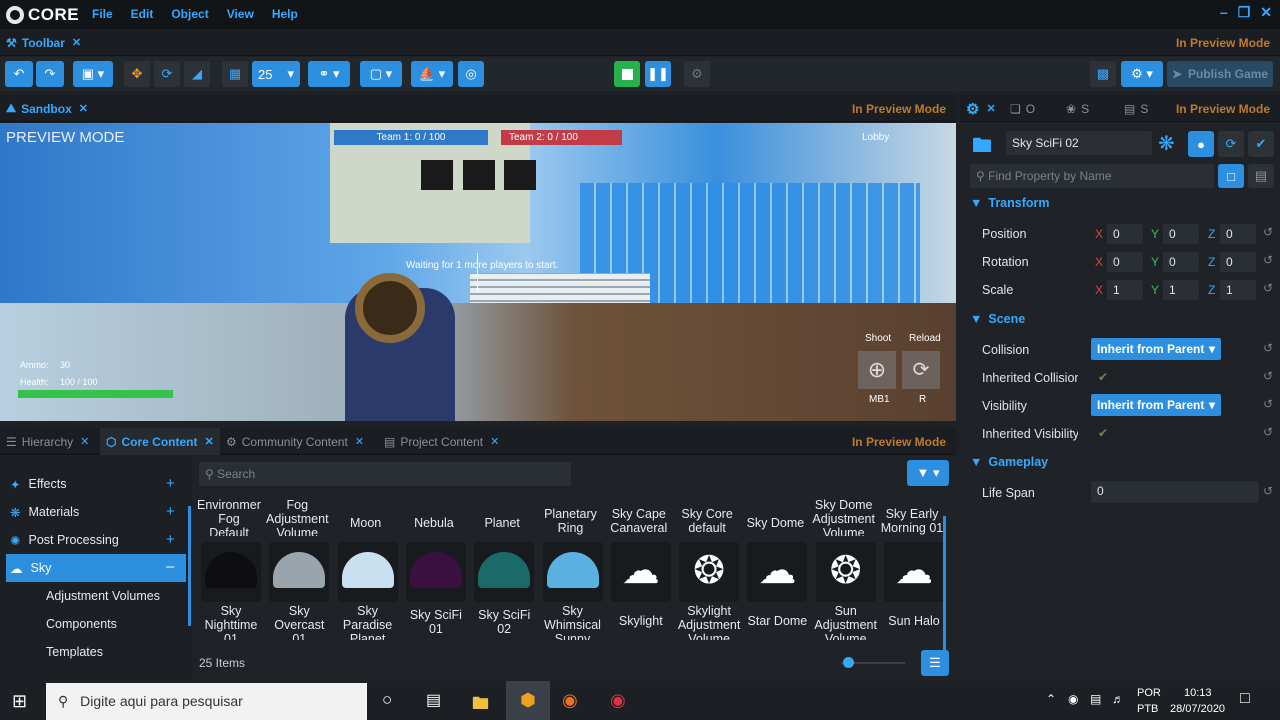 The image size is (1280, 720). I want to click on restore-icon: ❐, so click(1244, 12).